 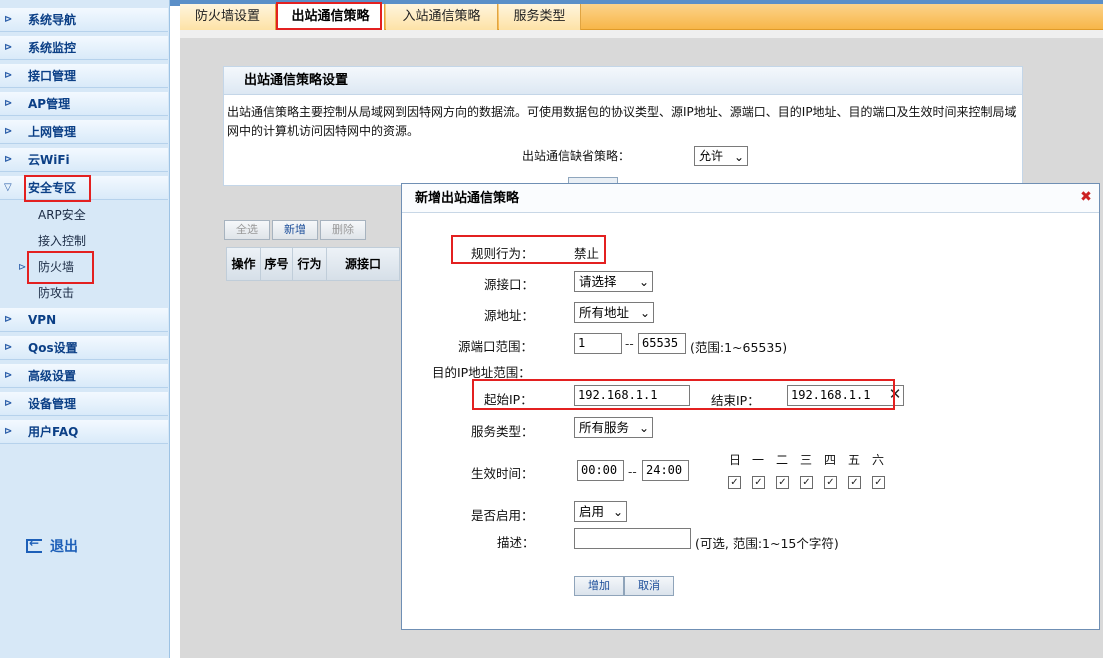 What do you see at coordinates (62, 215) in the screenshot?
I see `sidebar-subitem-arp: ARP安全` at bounding box center [62, 215].